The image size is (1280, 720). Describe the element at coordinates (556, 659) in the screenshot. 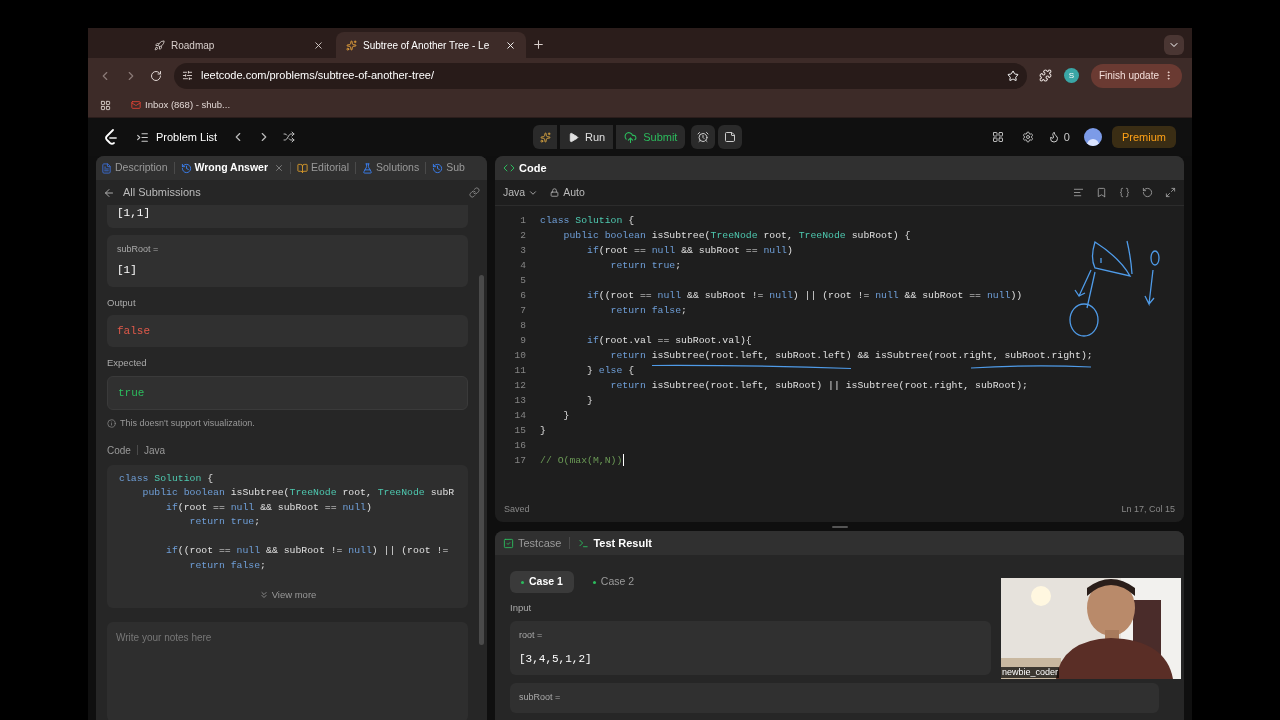

I see `input-value: [3,4,5,1,2]` at that location.